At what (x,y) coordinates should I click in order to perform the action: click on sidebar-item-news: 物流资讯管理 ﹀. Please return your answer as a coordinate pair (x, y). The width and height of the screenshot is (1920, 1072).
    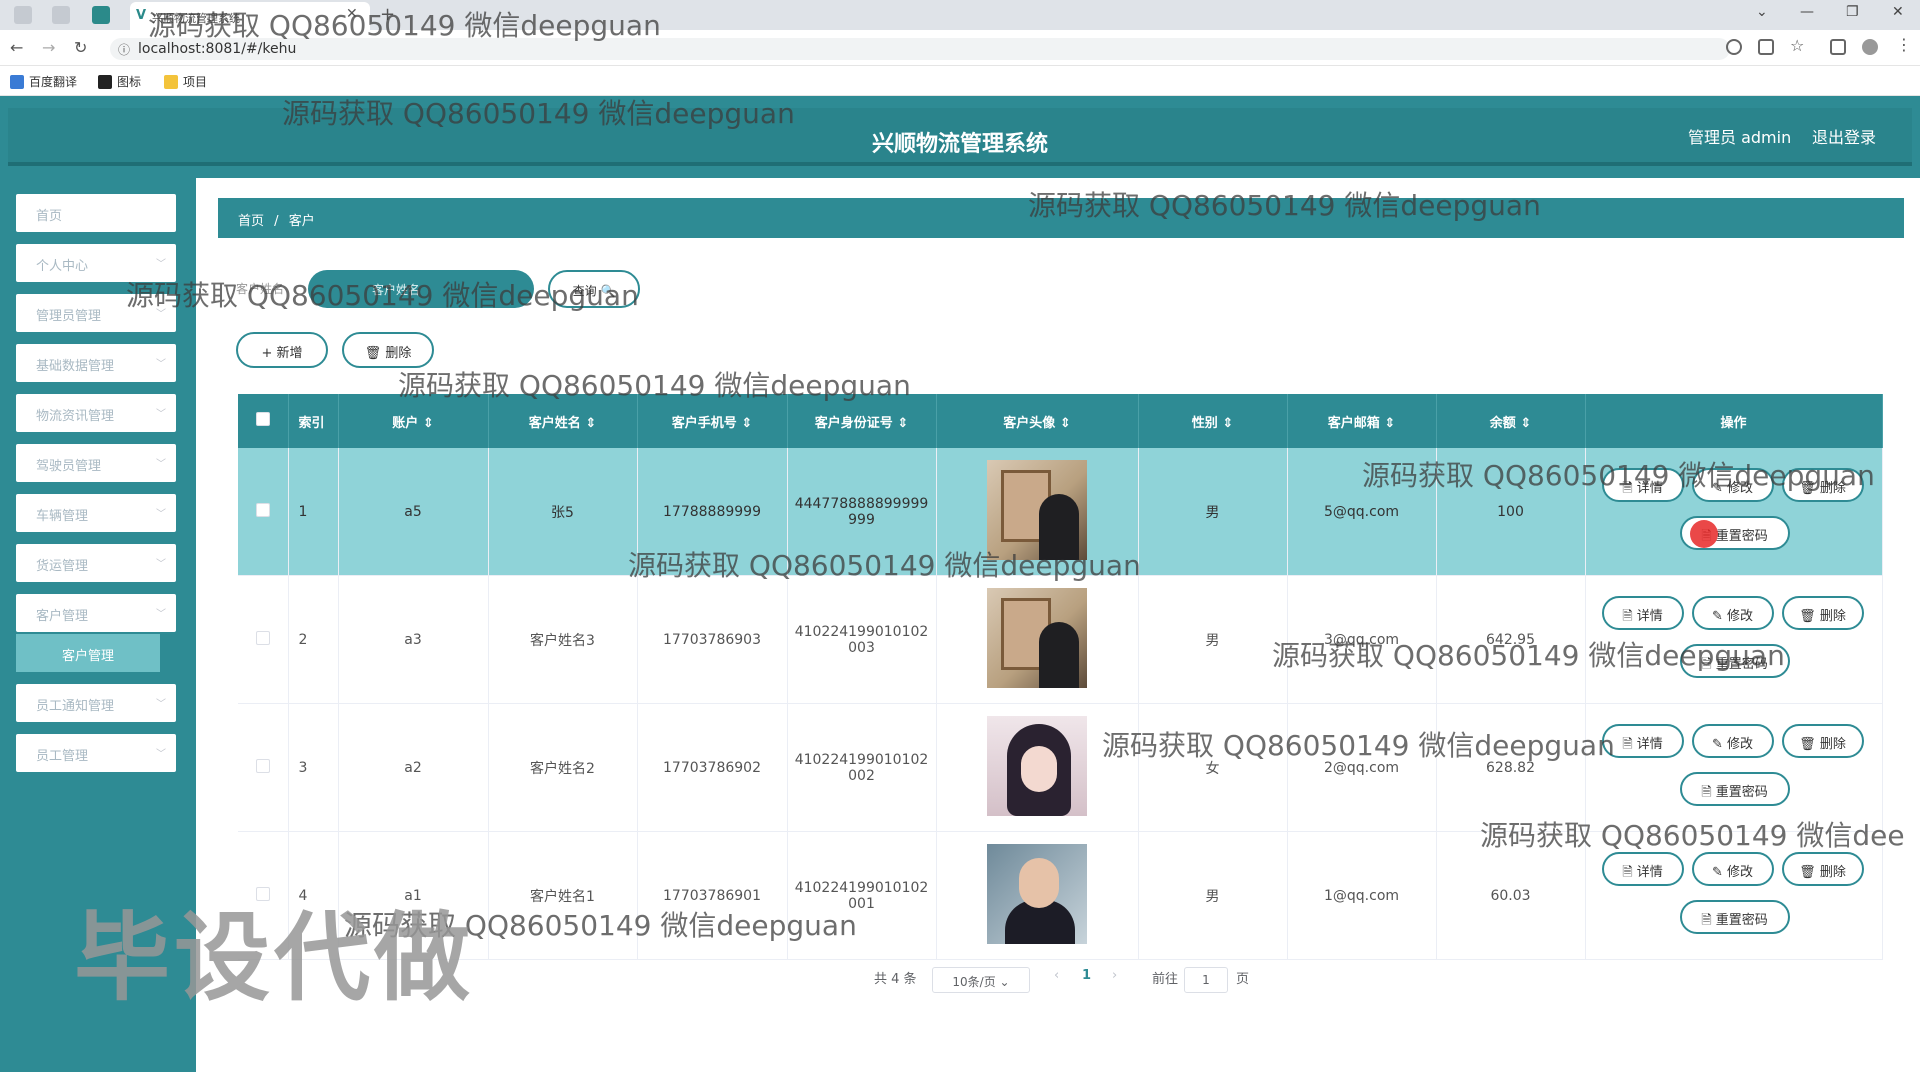
    Looking at the image, I should click on (96, 413).